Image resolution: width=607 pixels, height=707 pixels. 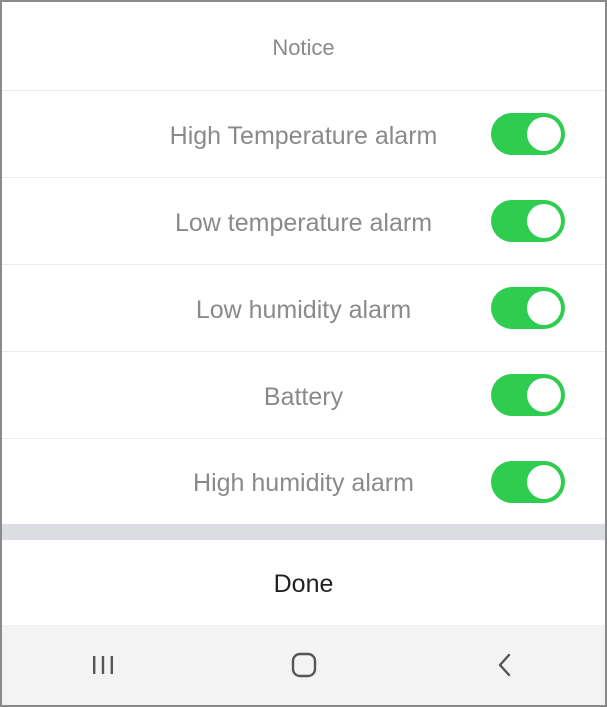 What do you see at coordinates (303, 134) in the screenshot?
I see `list-item-high-temperature: High Temperature alarm` at bounding box center [303, 134].